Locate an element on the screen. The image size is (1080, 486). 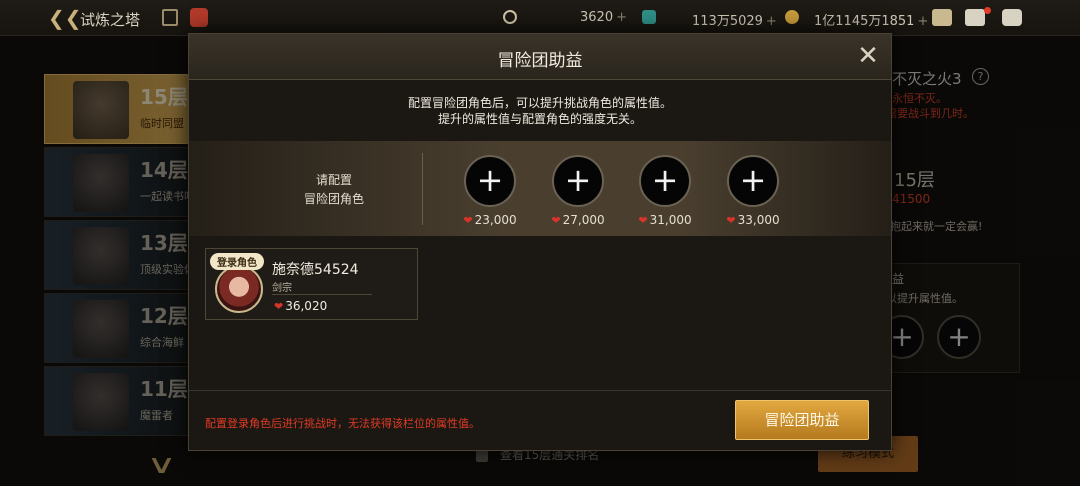
slot-bonus: ❤ 31,000 is located at coordinates (665, 220).